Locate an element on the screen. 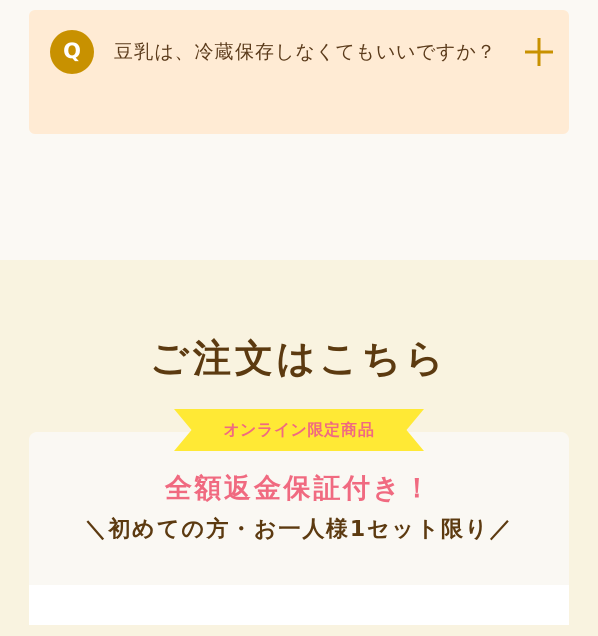 The width and height of the screenshot is (598, 636). faq-question: 豆乳は、冷蔵保存しなくてもいいですか？ is located at coordinates (306, 52).